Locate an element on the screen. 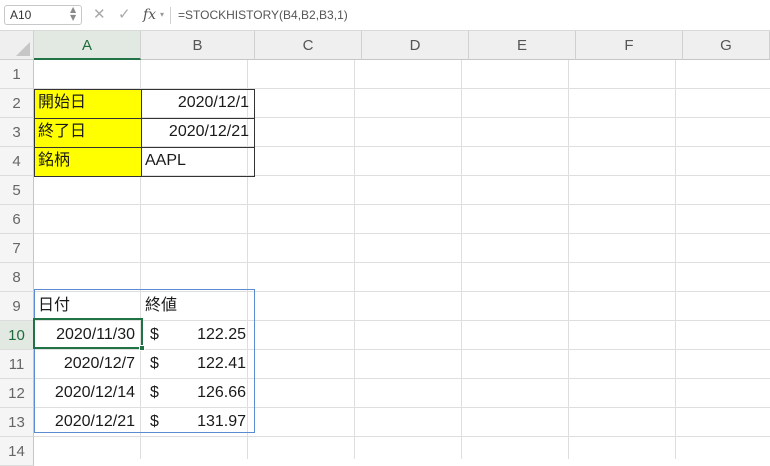  cell-b10: $ 122.25 is located at coordinates (198, 335).